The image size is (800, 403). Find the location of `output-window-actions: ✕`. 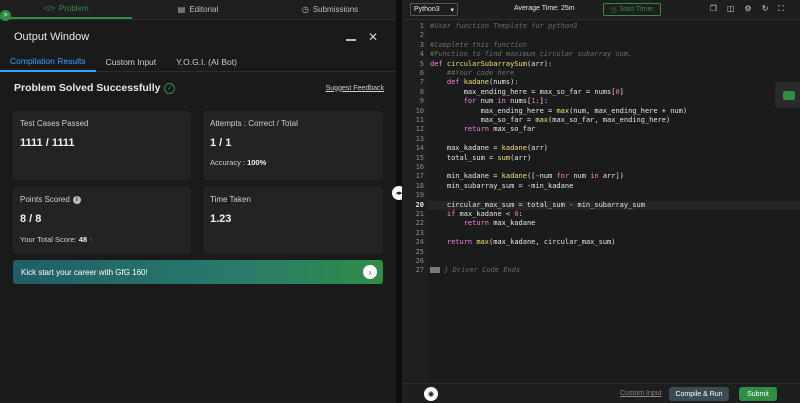

output-window-actions: ✕ is located at coordinates (361, 37).